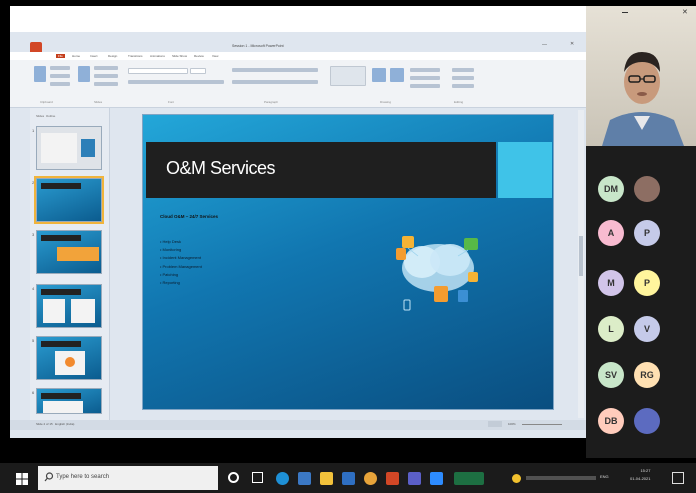  Describe the element at coordinates (469, 478) in the screenshot. I see `excel-icon` at that location.